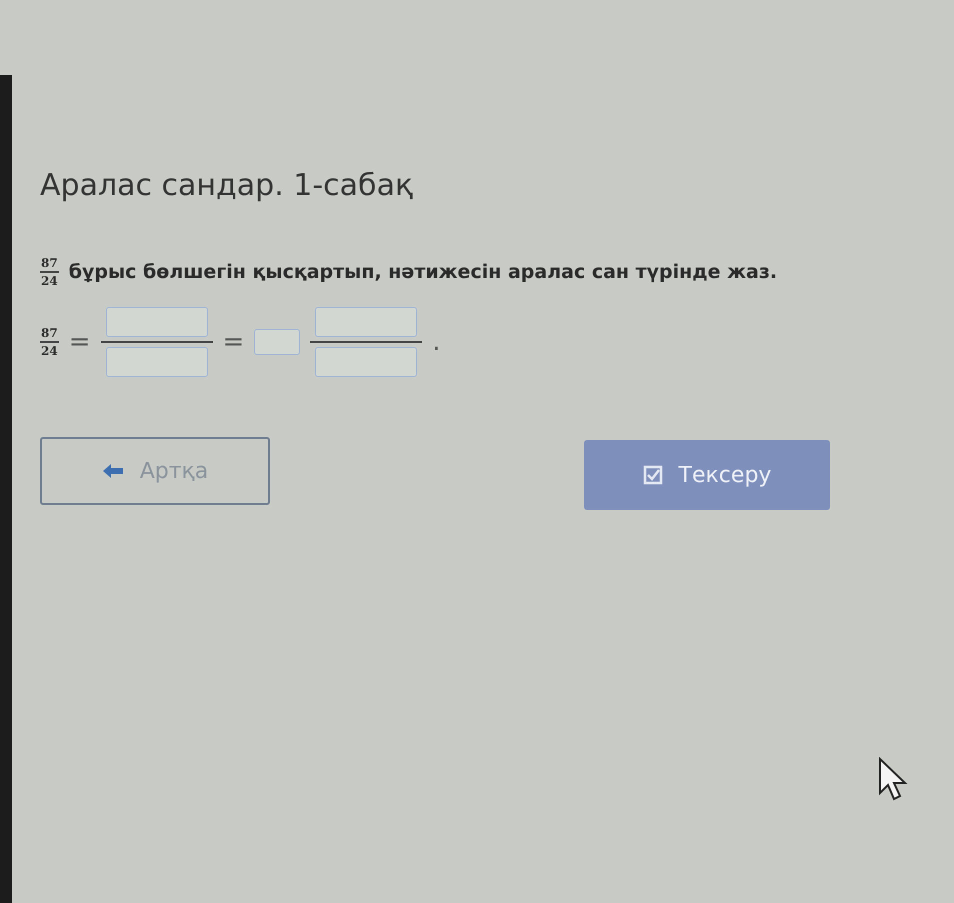  What do you see at coordinates (277, 342) in the screenshot?
I see `whole-part-input` at bounding box center [277, 342].